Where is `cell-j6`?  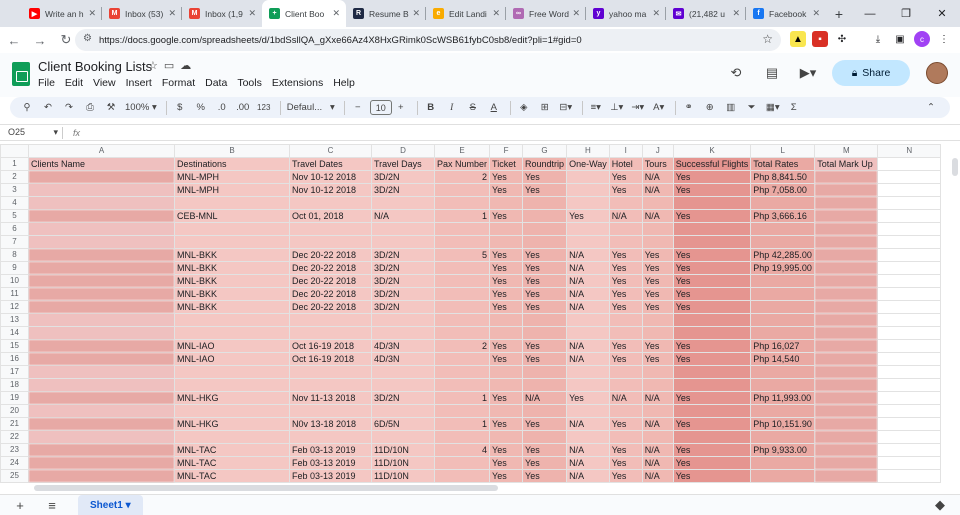
cell-j6 is located at coordinates (657, 229).